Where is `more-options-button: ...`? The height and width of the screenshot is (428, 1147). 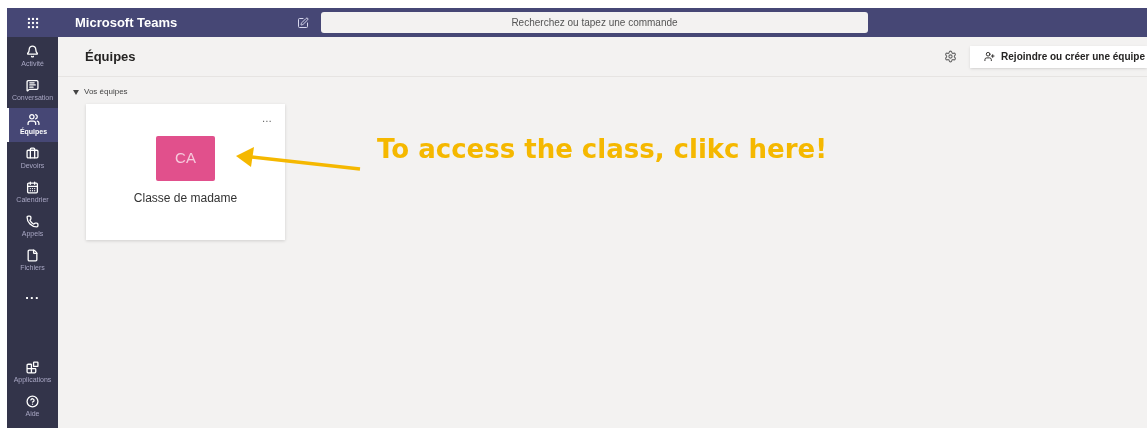 more-options-button: ... is located at coordinates (267, 118).